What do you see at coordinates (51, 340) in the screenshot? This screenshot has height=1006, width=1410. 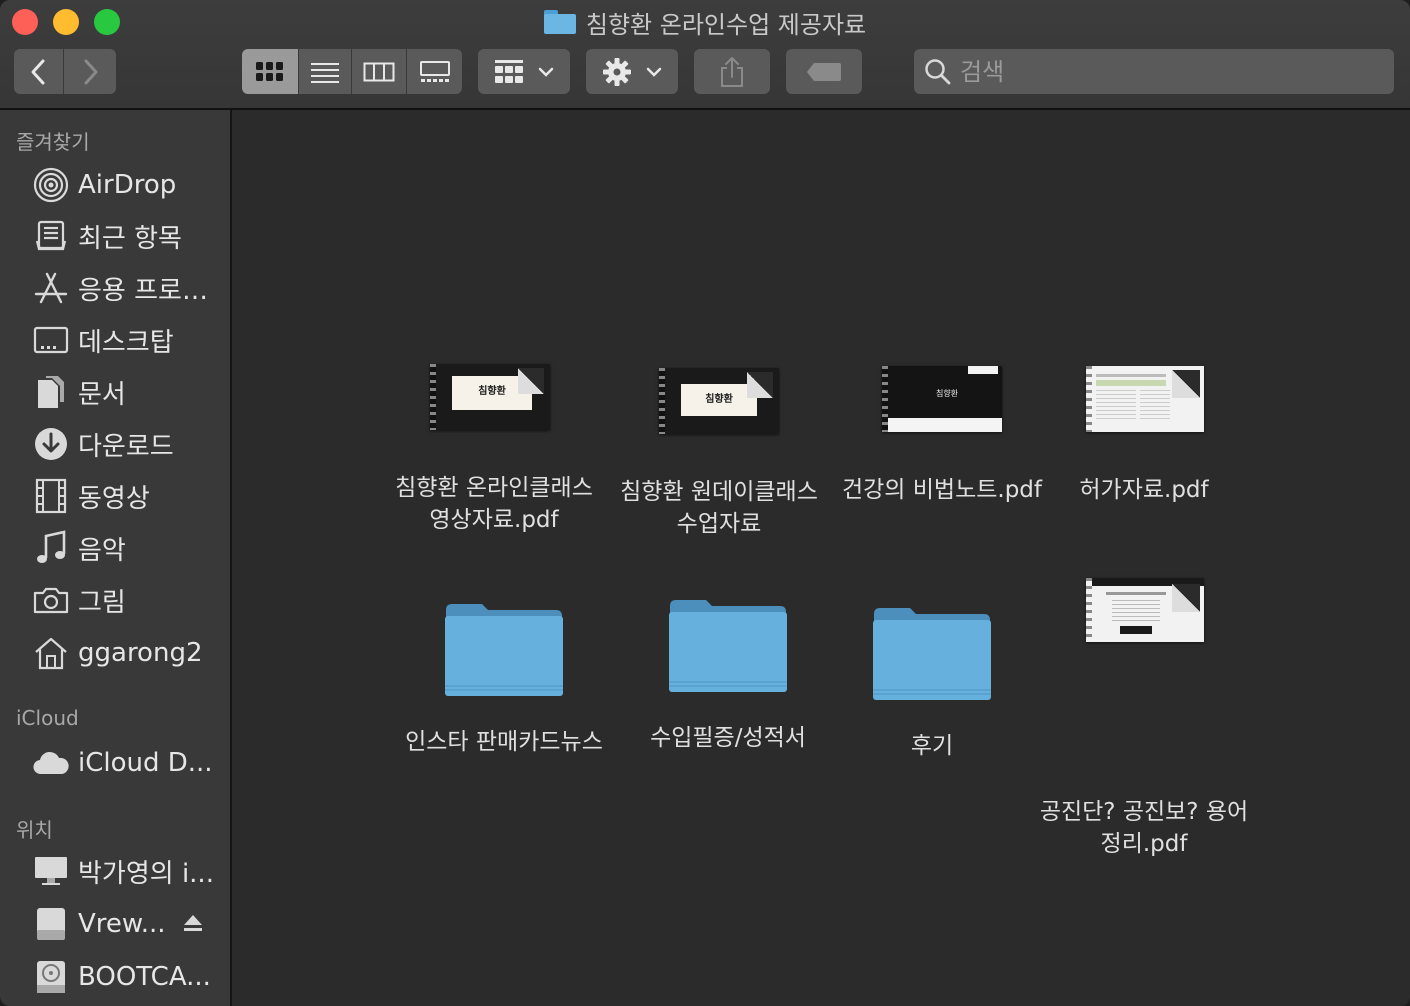 I see `desktop-icon` at bounding box center [51, 340].